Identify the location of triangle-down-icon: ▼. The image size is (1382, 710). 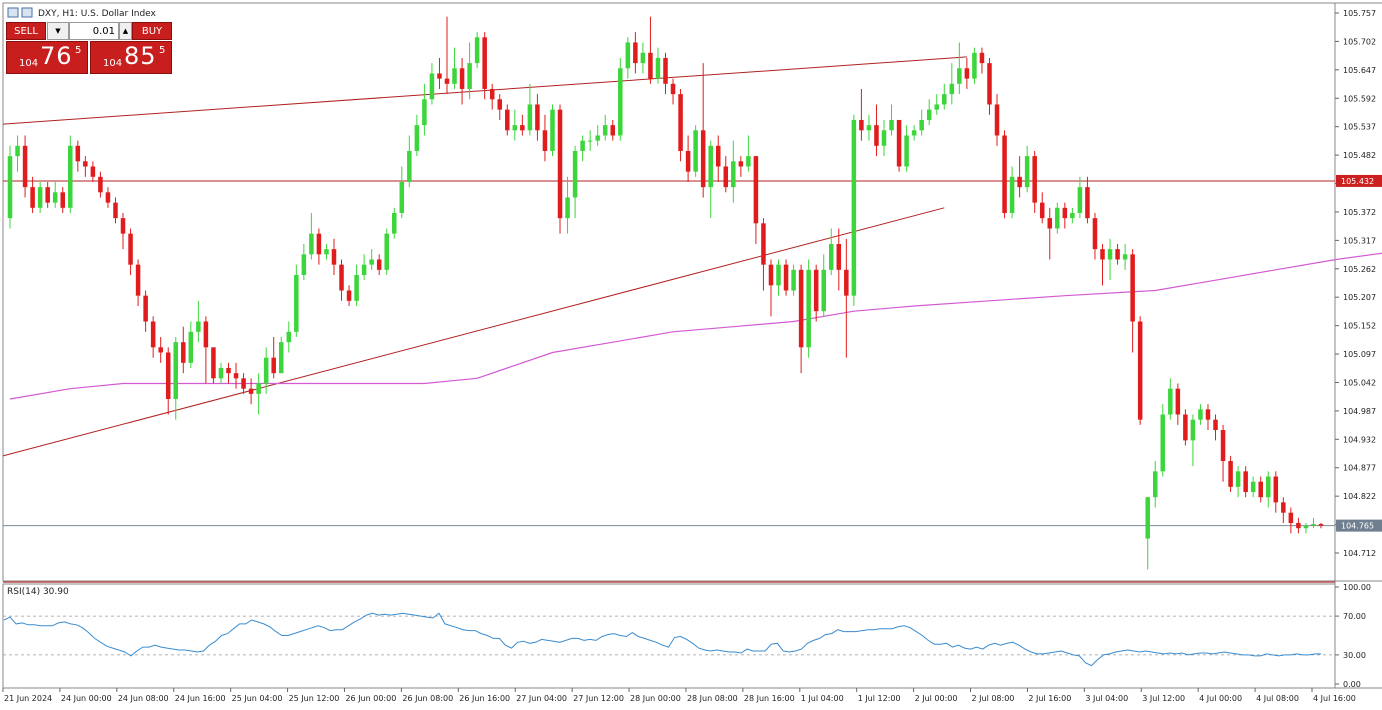
(58, 31).